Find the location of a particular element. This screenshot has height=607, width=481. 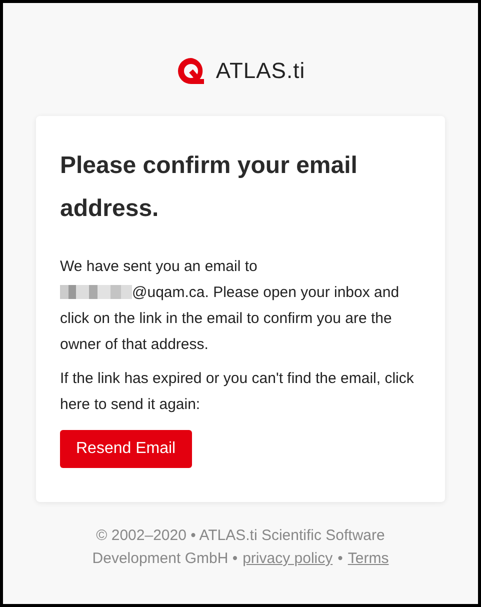

logo-text: ATLAS.ti is located at coordinates (261, 71).